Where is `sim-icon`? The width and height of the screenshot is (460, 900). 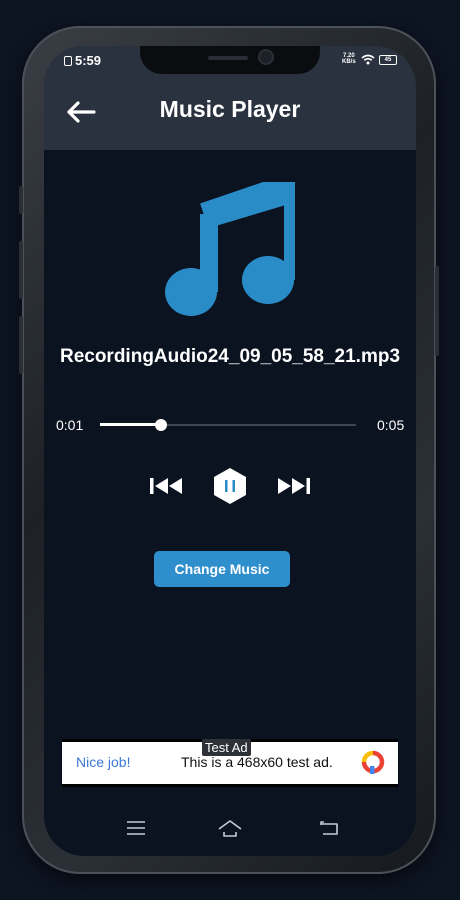
sim-icon is located at coordinates (68, 61).